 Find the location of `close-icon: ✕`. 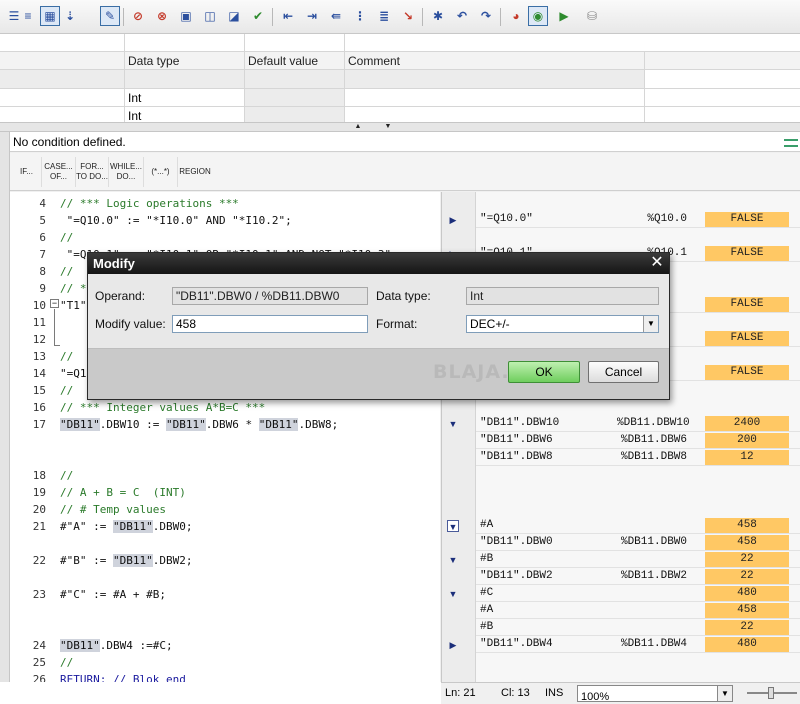

close-icon: ✕ is located at coordinates (657, 263).